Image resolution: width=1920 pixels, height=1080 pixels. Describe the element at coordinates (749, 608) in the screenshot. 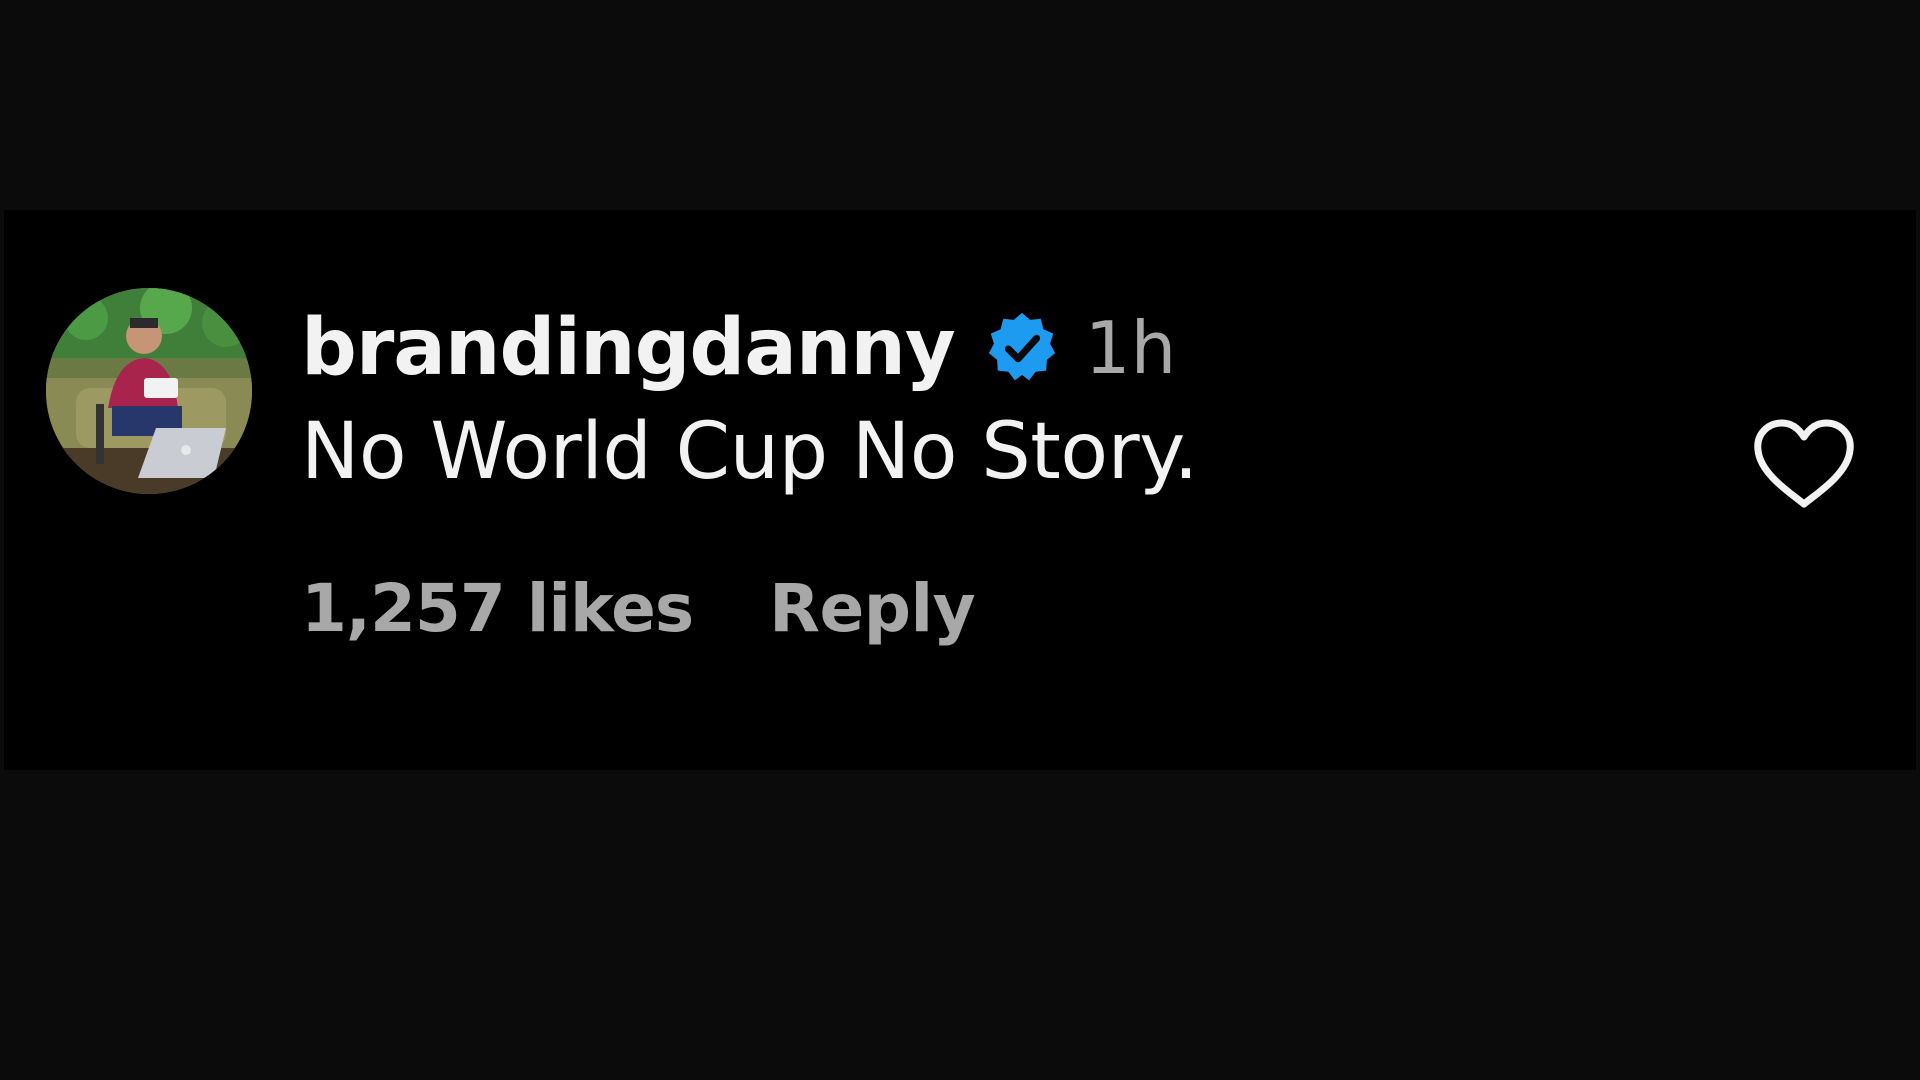

I see `comment-actions: 1,257 likes Reply` at that location.